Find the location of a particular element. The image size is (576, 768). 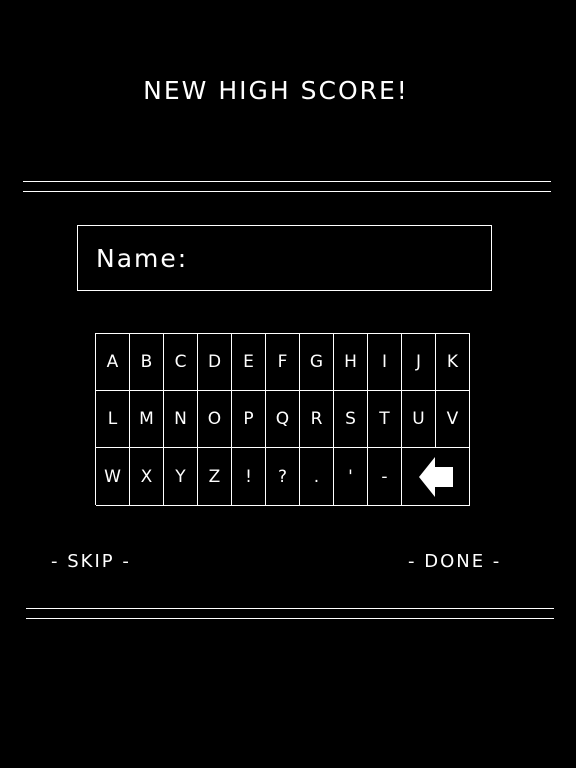

key-r: R is located at coordinates (317, 419).